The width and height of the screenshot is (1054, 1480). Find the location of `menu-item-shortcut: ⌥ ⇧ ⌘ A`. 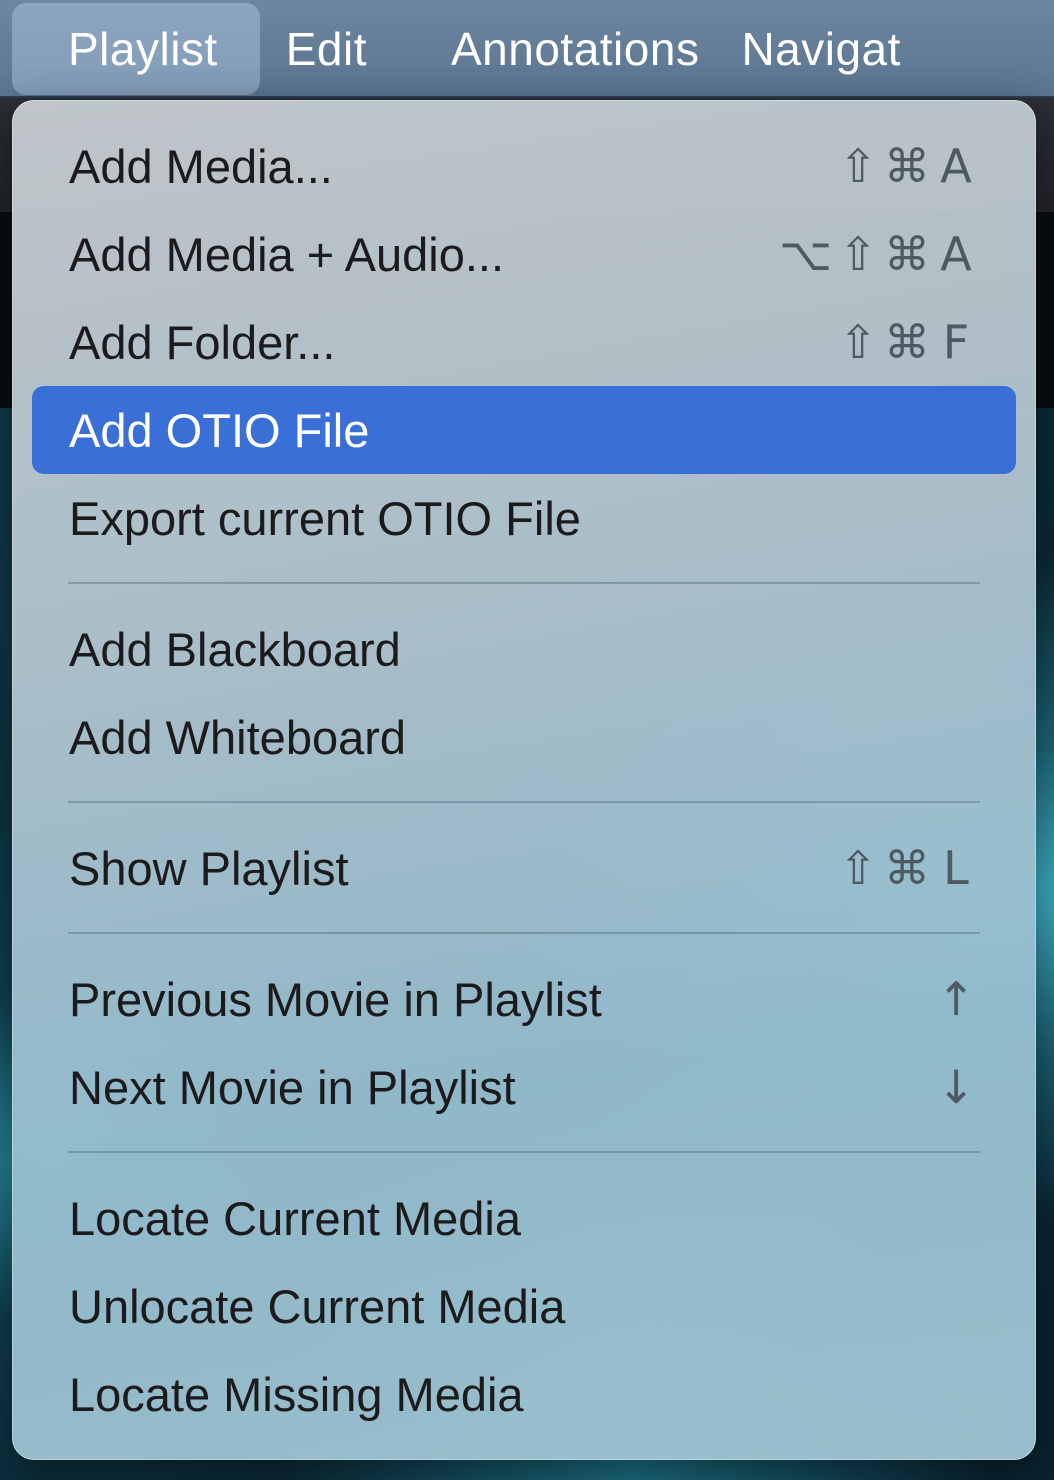

menu-item-shortcut: ⌥ ⇧ ⌘ A is located at coordinates (877, 254).